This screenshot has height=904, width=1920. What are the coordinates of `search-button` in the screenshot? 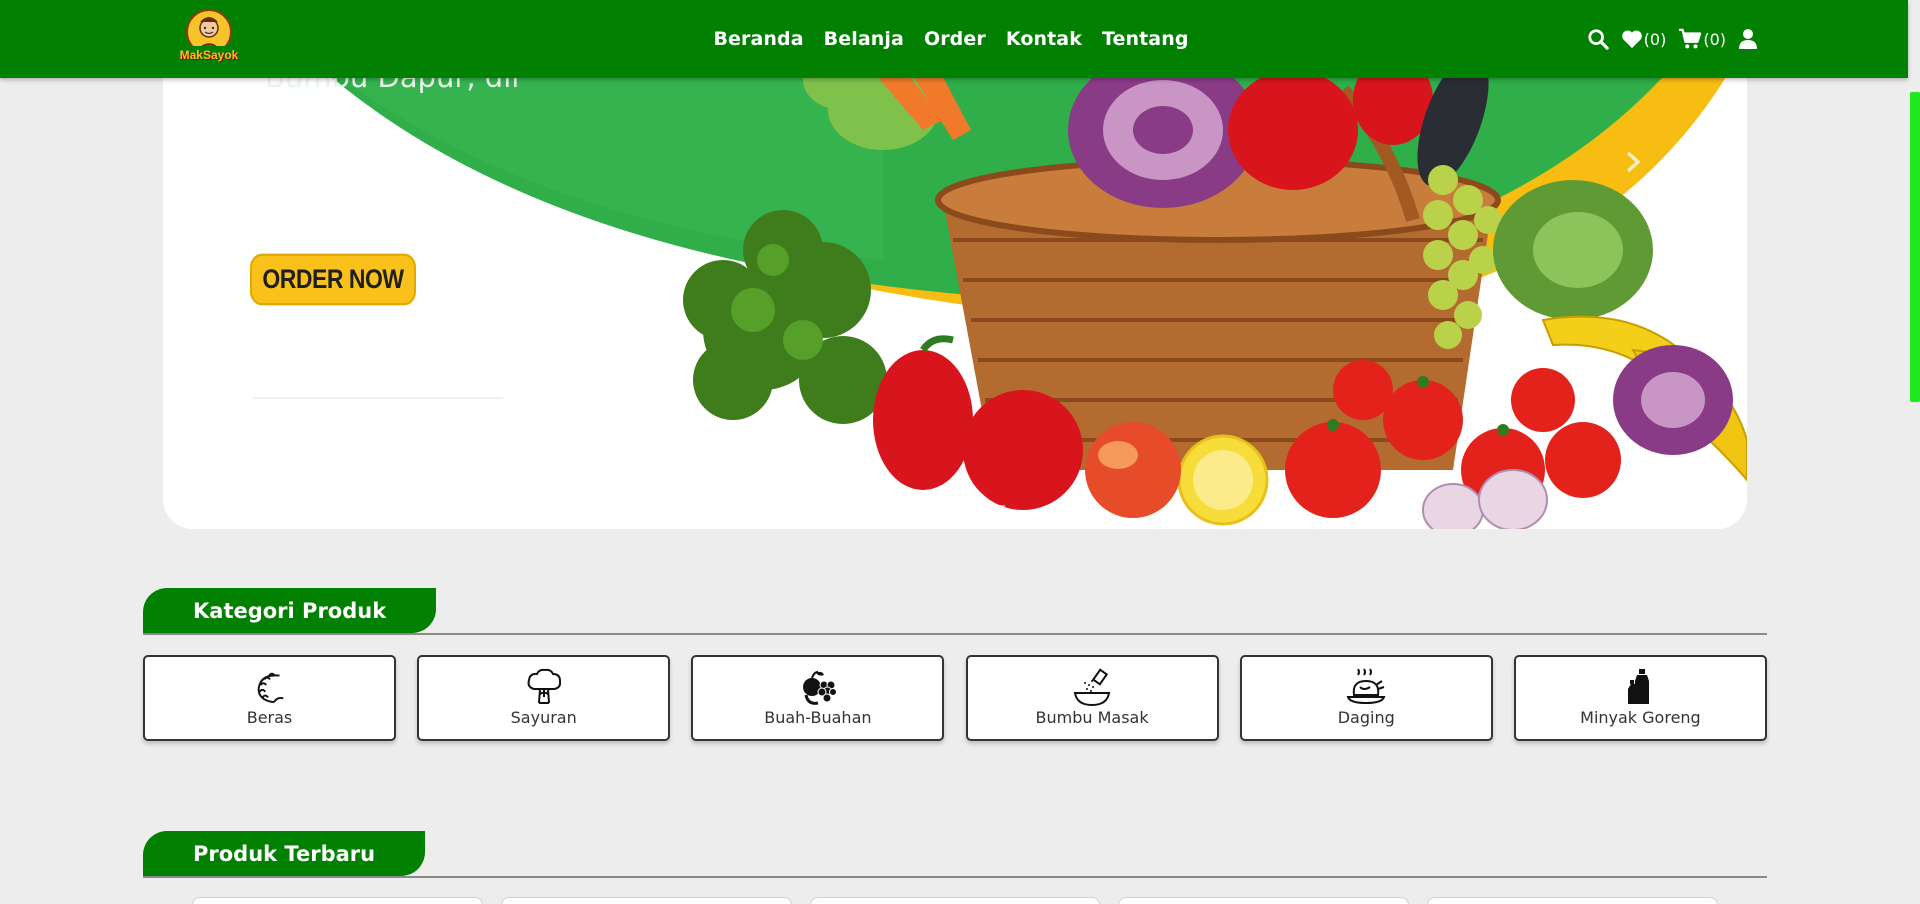 It's located at (1598, 39).